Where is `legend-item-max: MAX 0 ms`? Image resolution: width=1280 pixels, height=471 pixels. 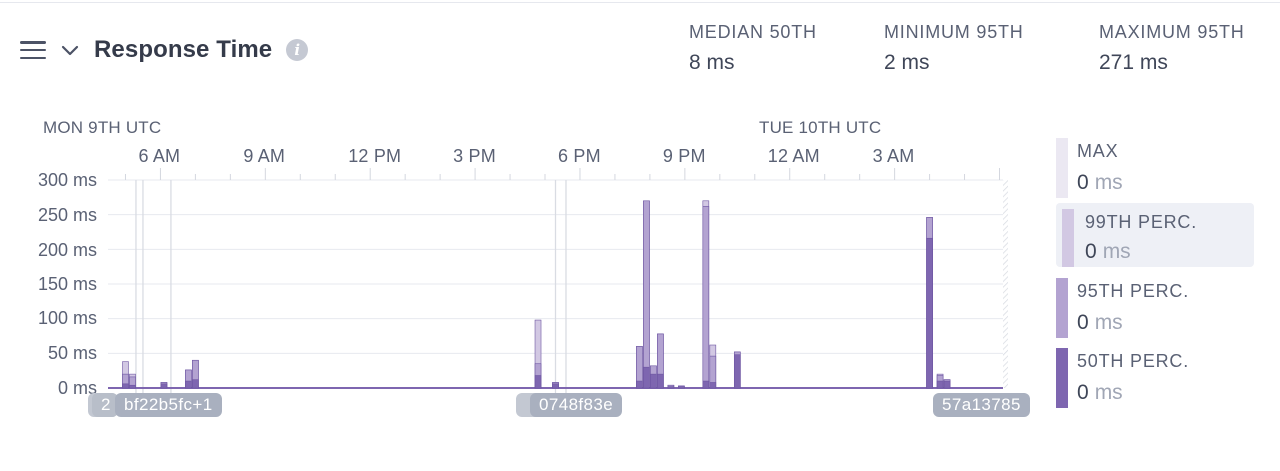
legend-item-max: MAX 0 ms is located at coordinates (1155, 170).